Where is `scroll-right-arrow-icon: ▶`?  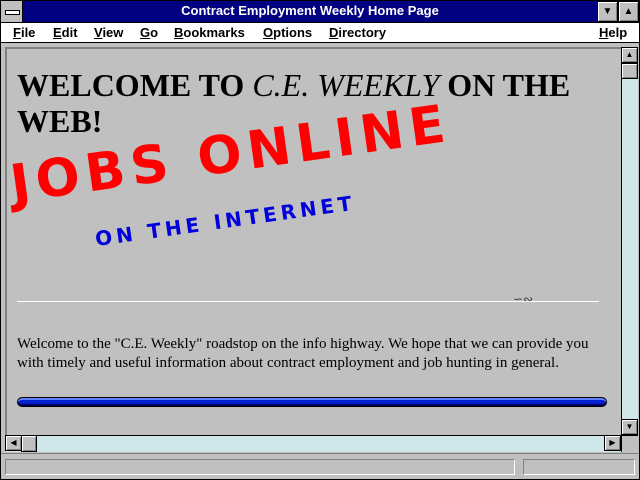
scroll-right-arrow-icon: ▶ is located at coordinates (612, 443).